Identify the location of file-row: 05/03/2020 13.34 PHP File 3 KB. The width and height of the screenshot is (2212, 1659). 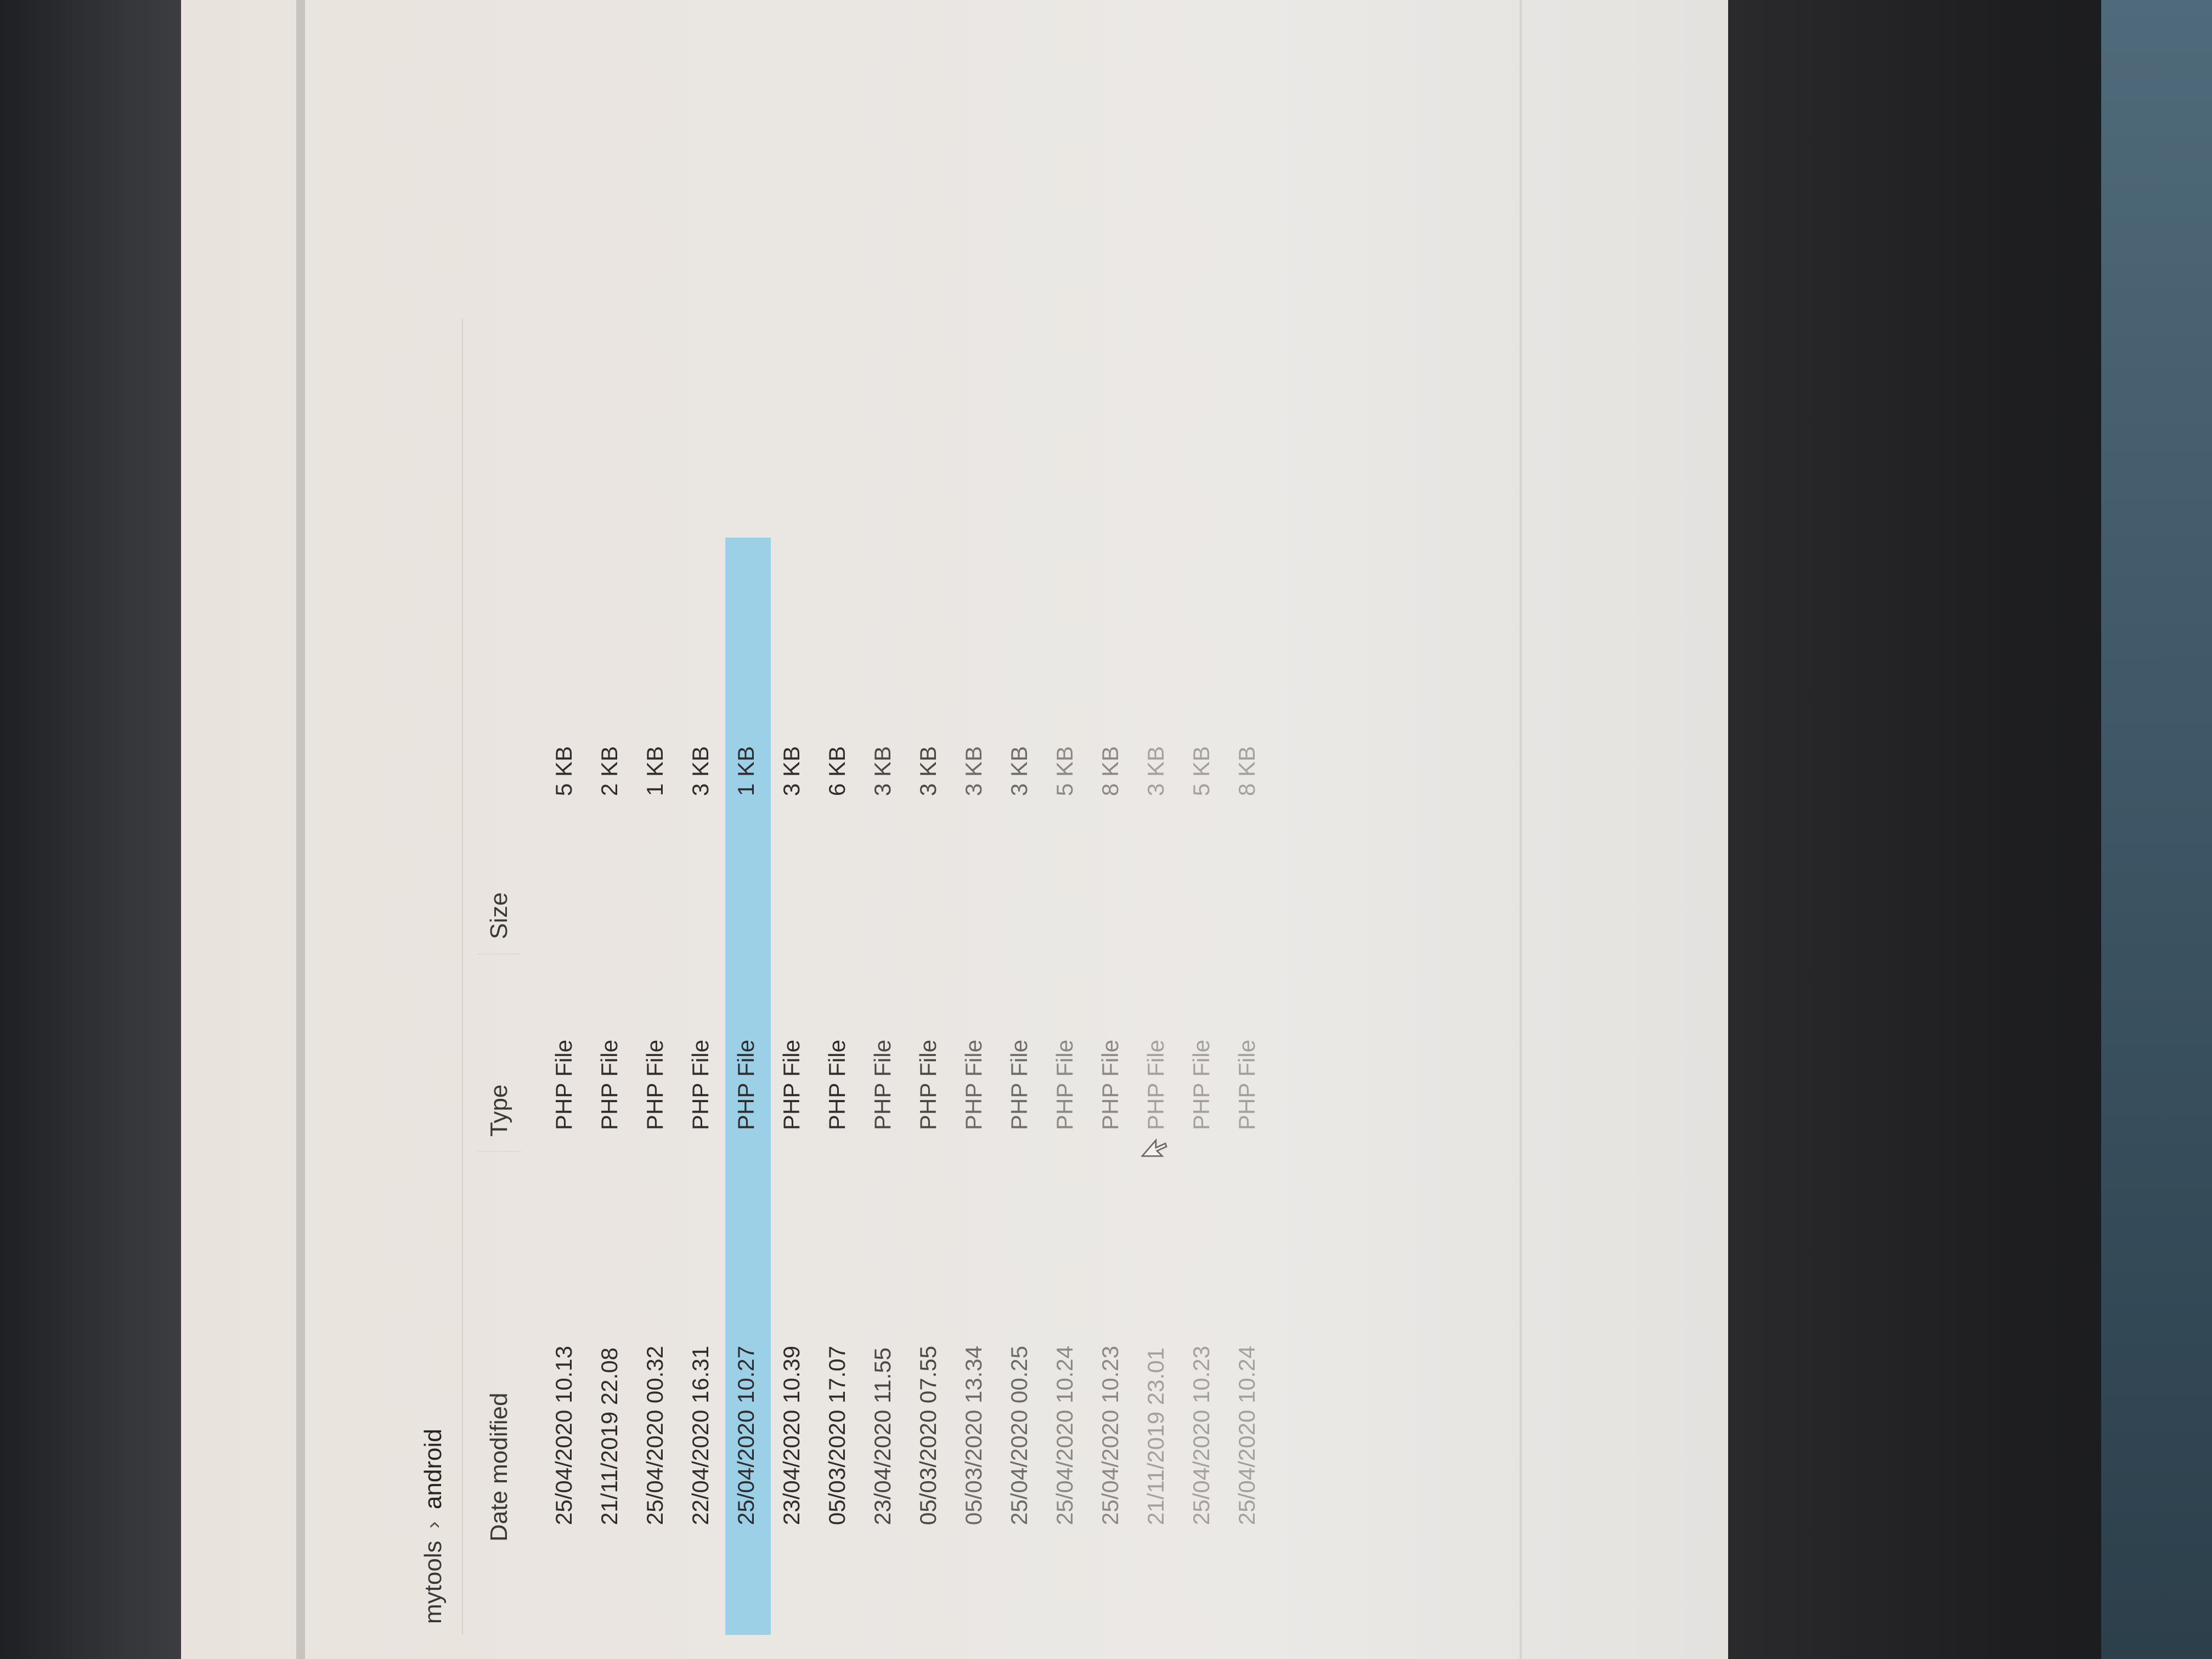
(976, 1086).